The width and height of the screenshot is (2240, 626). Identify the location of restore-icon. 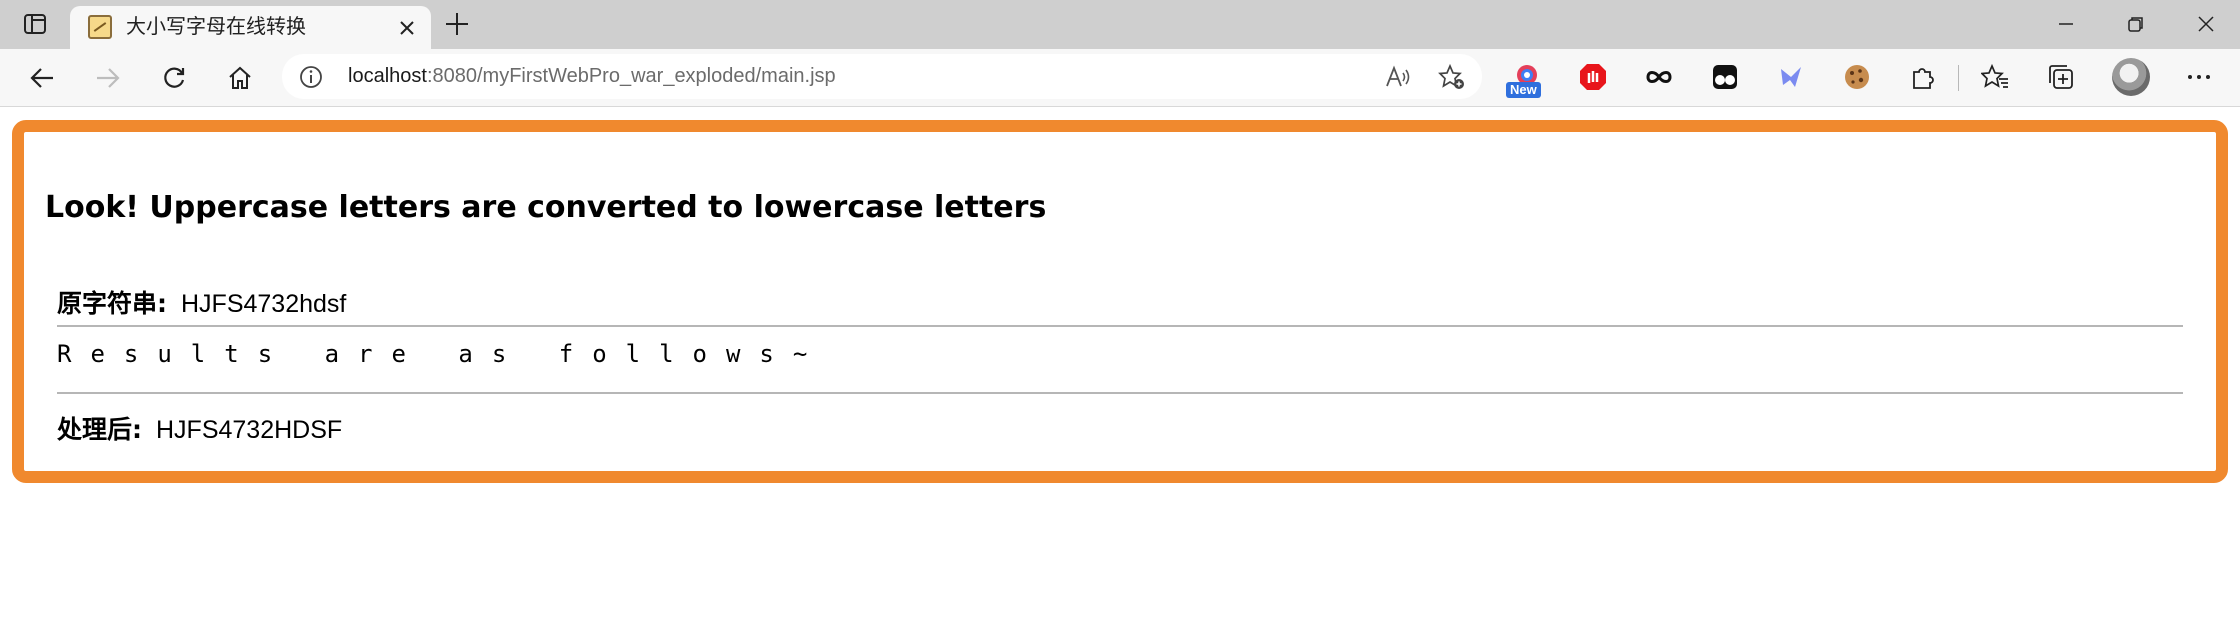
(2136, 24).